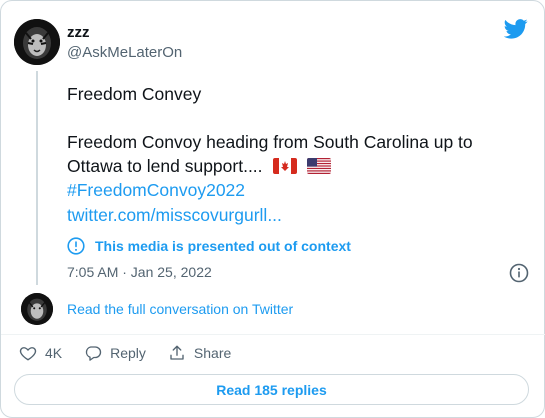 Image resolution: width=545 pixels, height=418 pixels. What do you see at coordinates (76, 246) in the screenshot?
I see `exclamation-circle-icon` at bounding box center [76, 246].